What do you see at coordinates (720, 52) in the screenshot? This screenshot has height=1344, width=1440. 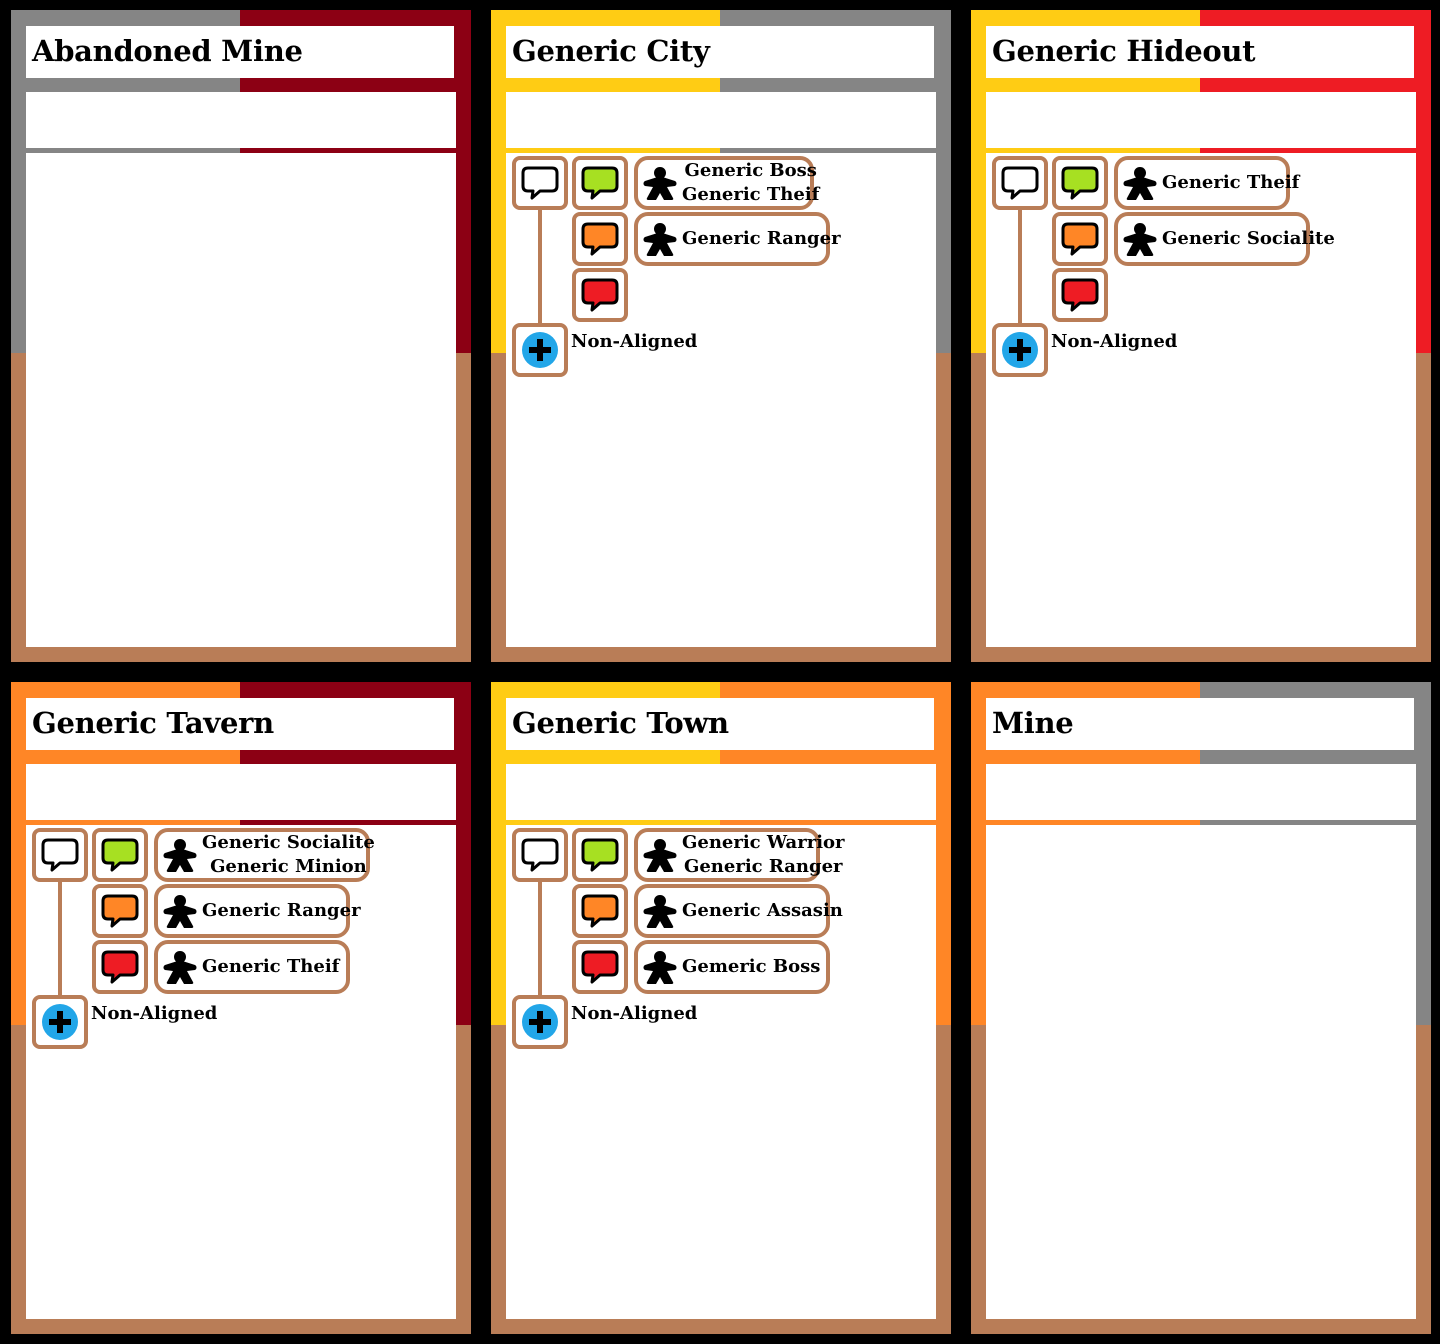 I see `card-title-box: Generic City` at bounding box center [720, 52].